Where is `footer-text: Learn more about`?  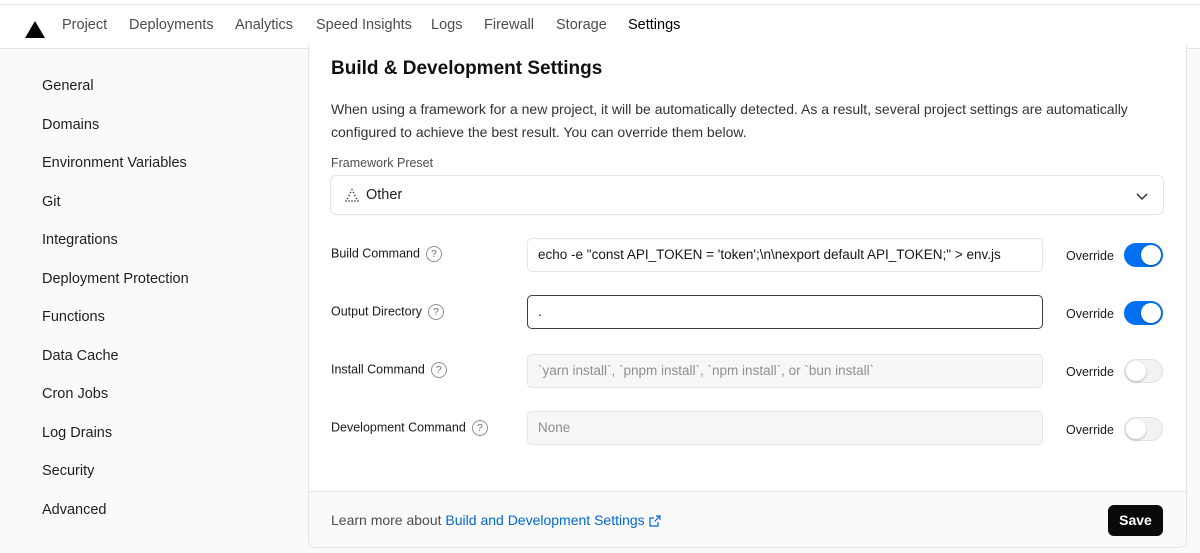 footer-text: Learn more about is located at coordinates (386, 520).